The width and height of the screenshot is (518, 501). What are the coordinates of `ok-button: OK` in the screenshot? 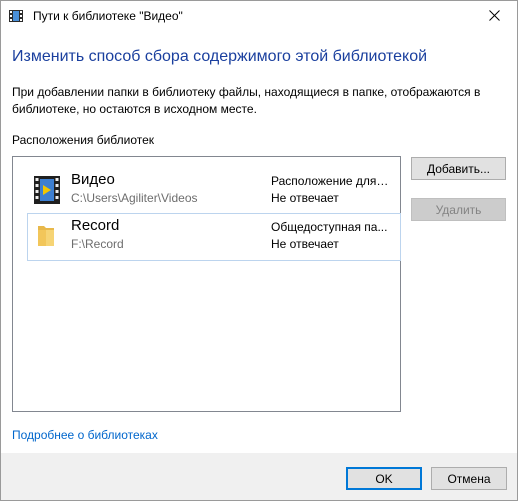 It's located at (384, 478).